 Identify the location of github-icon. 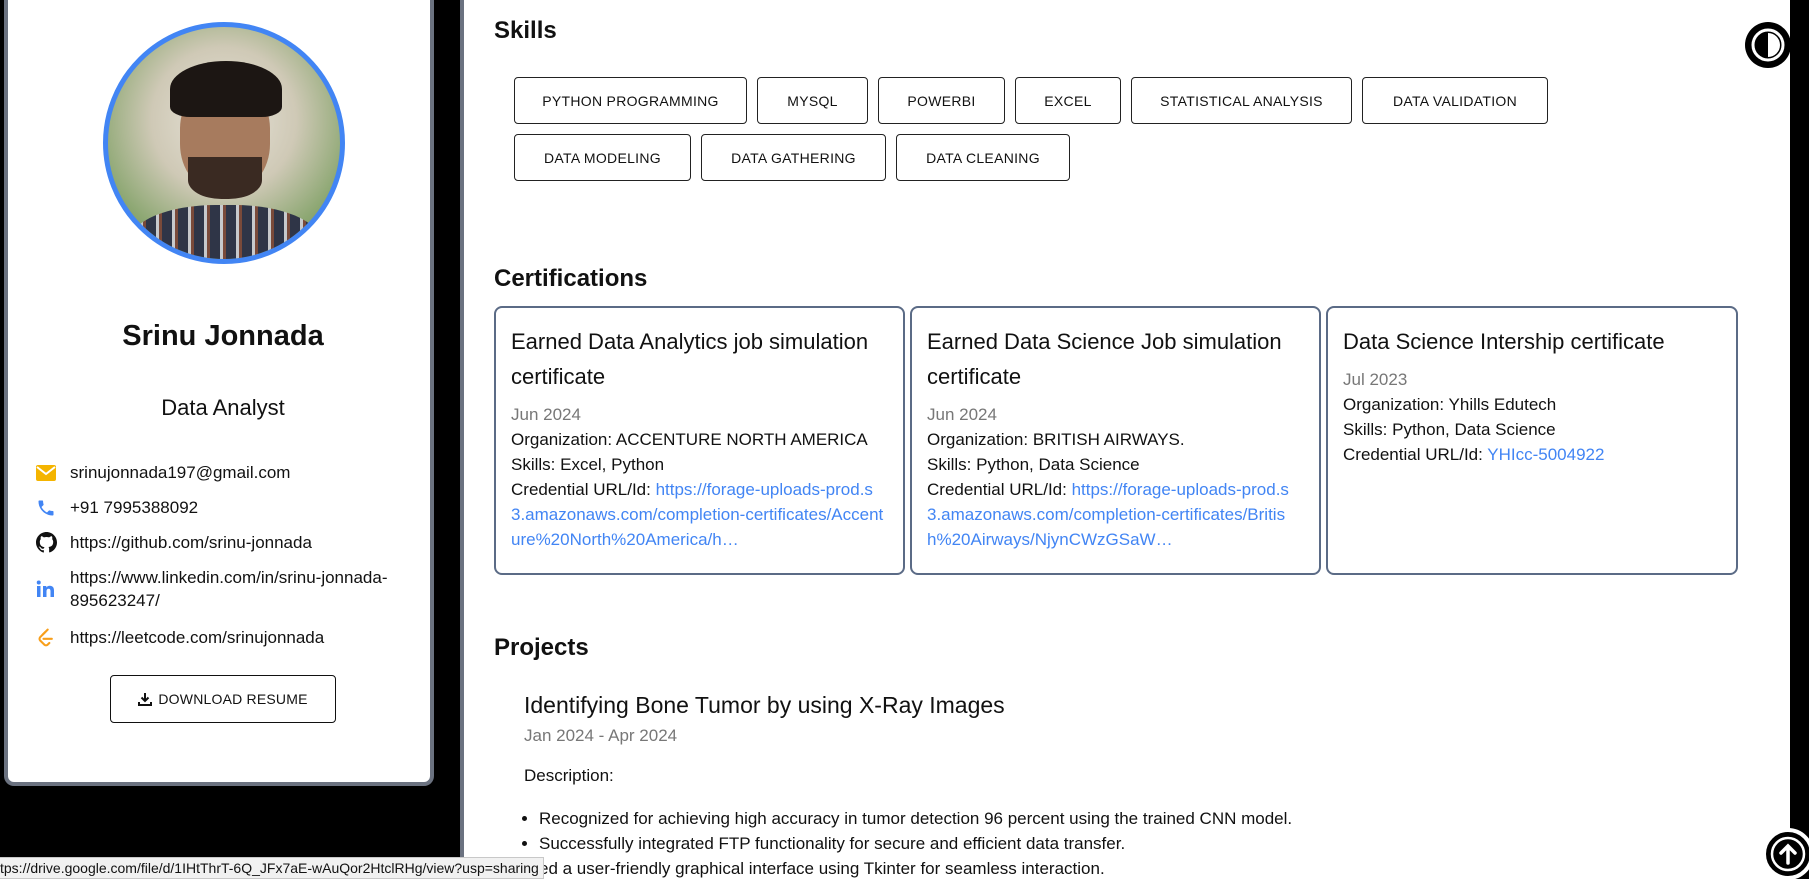
(49, 542).